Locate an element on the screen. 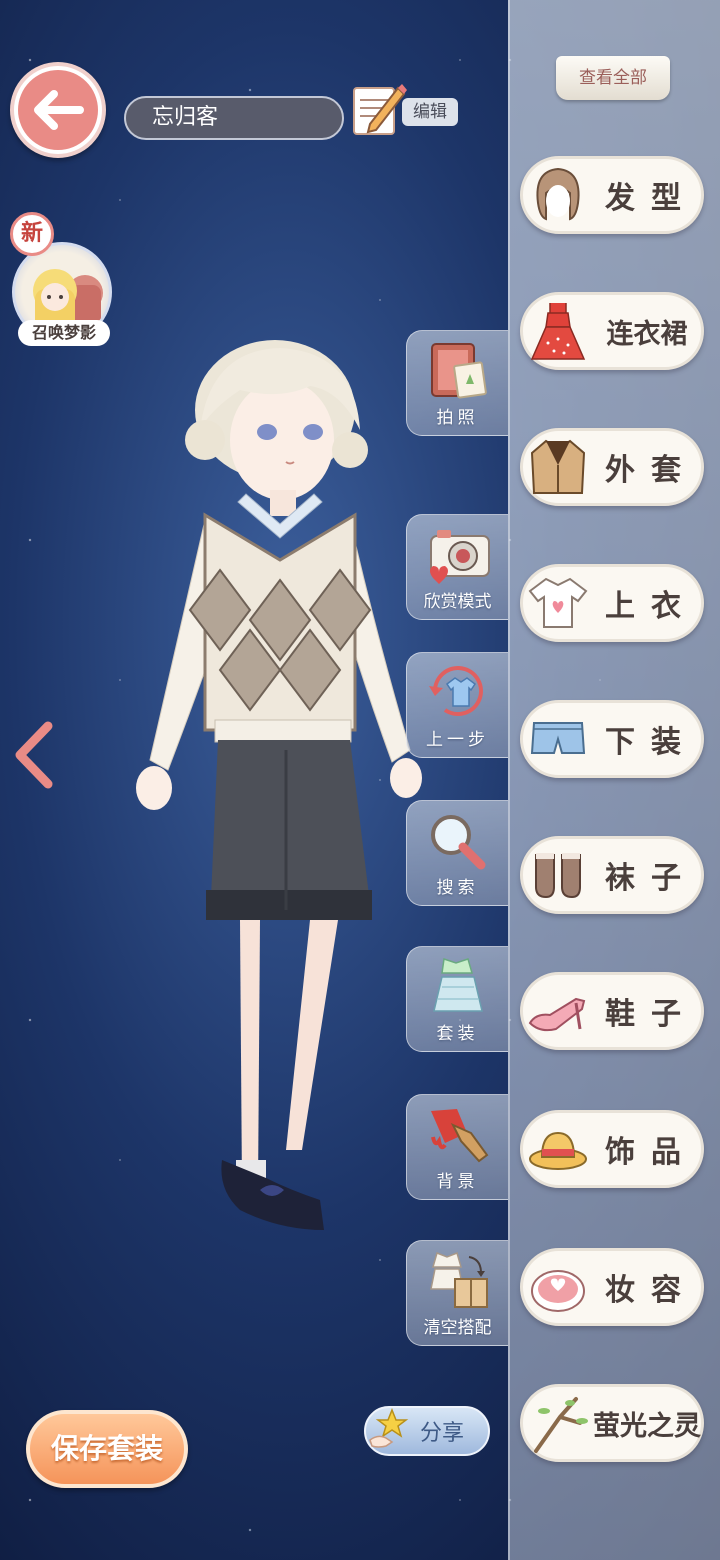  paintbrush-icon is located at coordinates (458, 1134).